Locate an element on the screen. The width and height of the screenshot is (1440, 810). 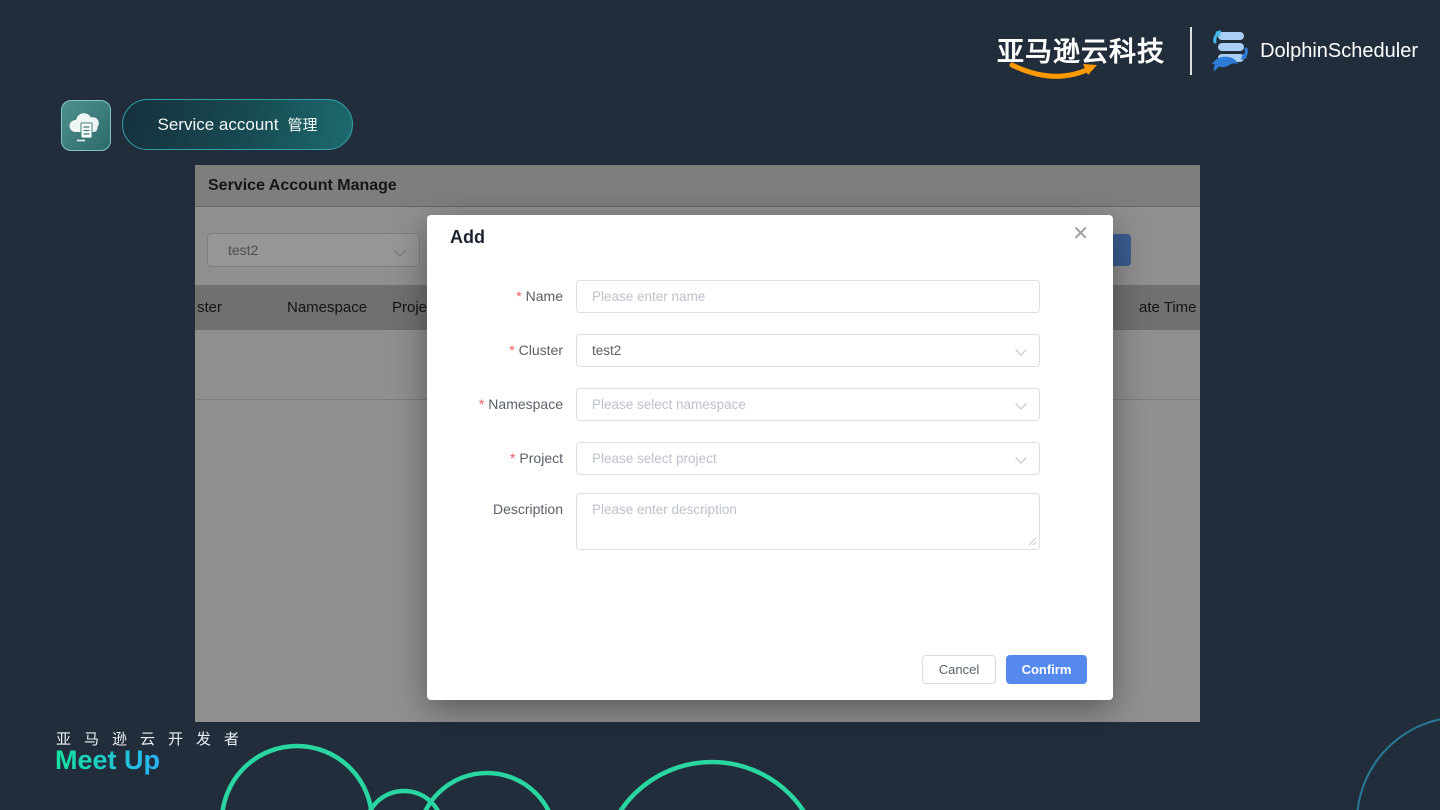
dolphinscheduler-logo: DolphinScheduler is located at coordinates (1311, 51).